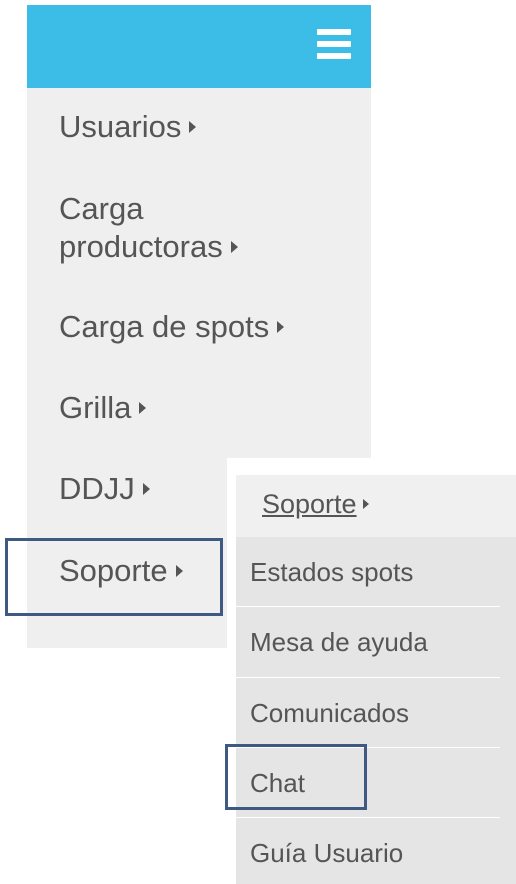 This screenshot has height=884, width=516. I want to click on submenu-item-mesa-de-ayuda: Mesa de ayuda, so click(339, 642).